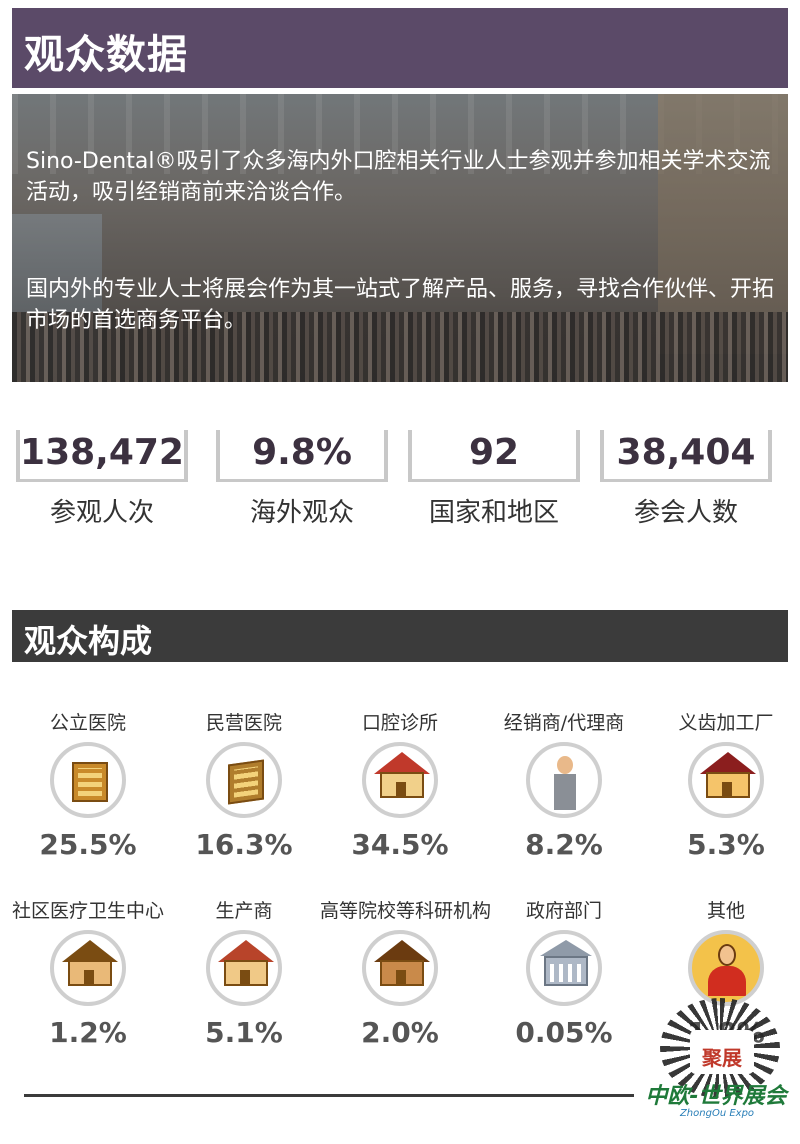 The width and height of the screenshot is (800, 1144). Describe the element at coordinates (244, 1032) in the screenshot. I see `category-percent: 5.1%` at that location.